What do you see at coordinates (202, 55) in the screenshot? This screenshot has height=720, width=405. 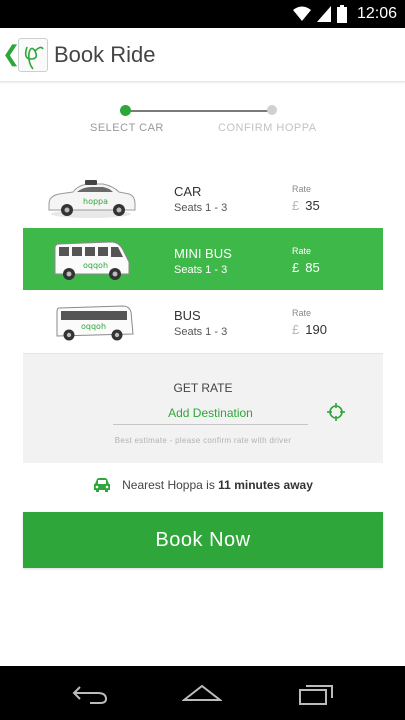 I see `app-bar: ❮ Book Ride` at bounding box center [202, 55].